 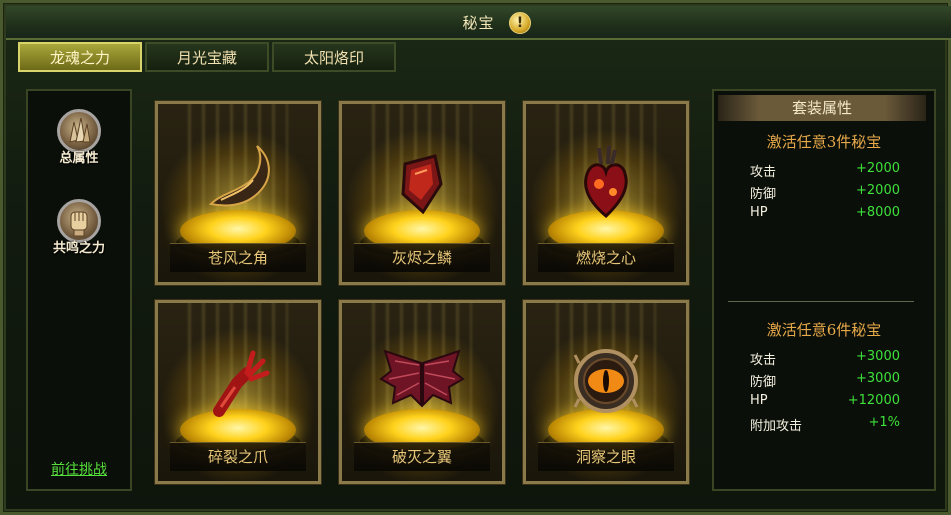 I want to click on treasure-name: 燃烧之心, so click(x=606, y=257).